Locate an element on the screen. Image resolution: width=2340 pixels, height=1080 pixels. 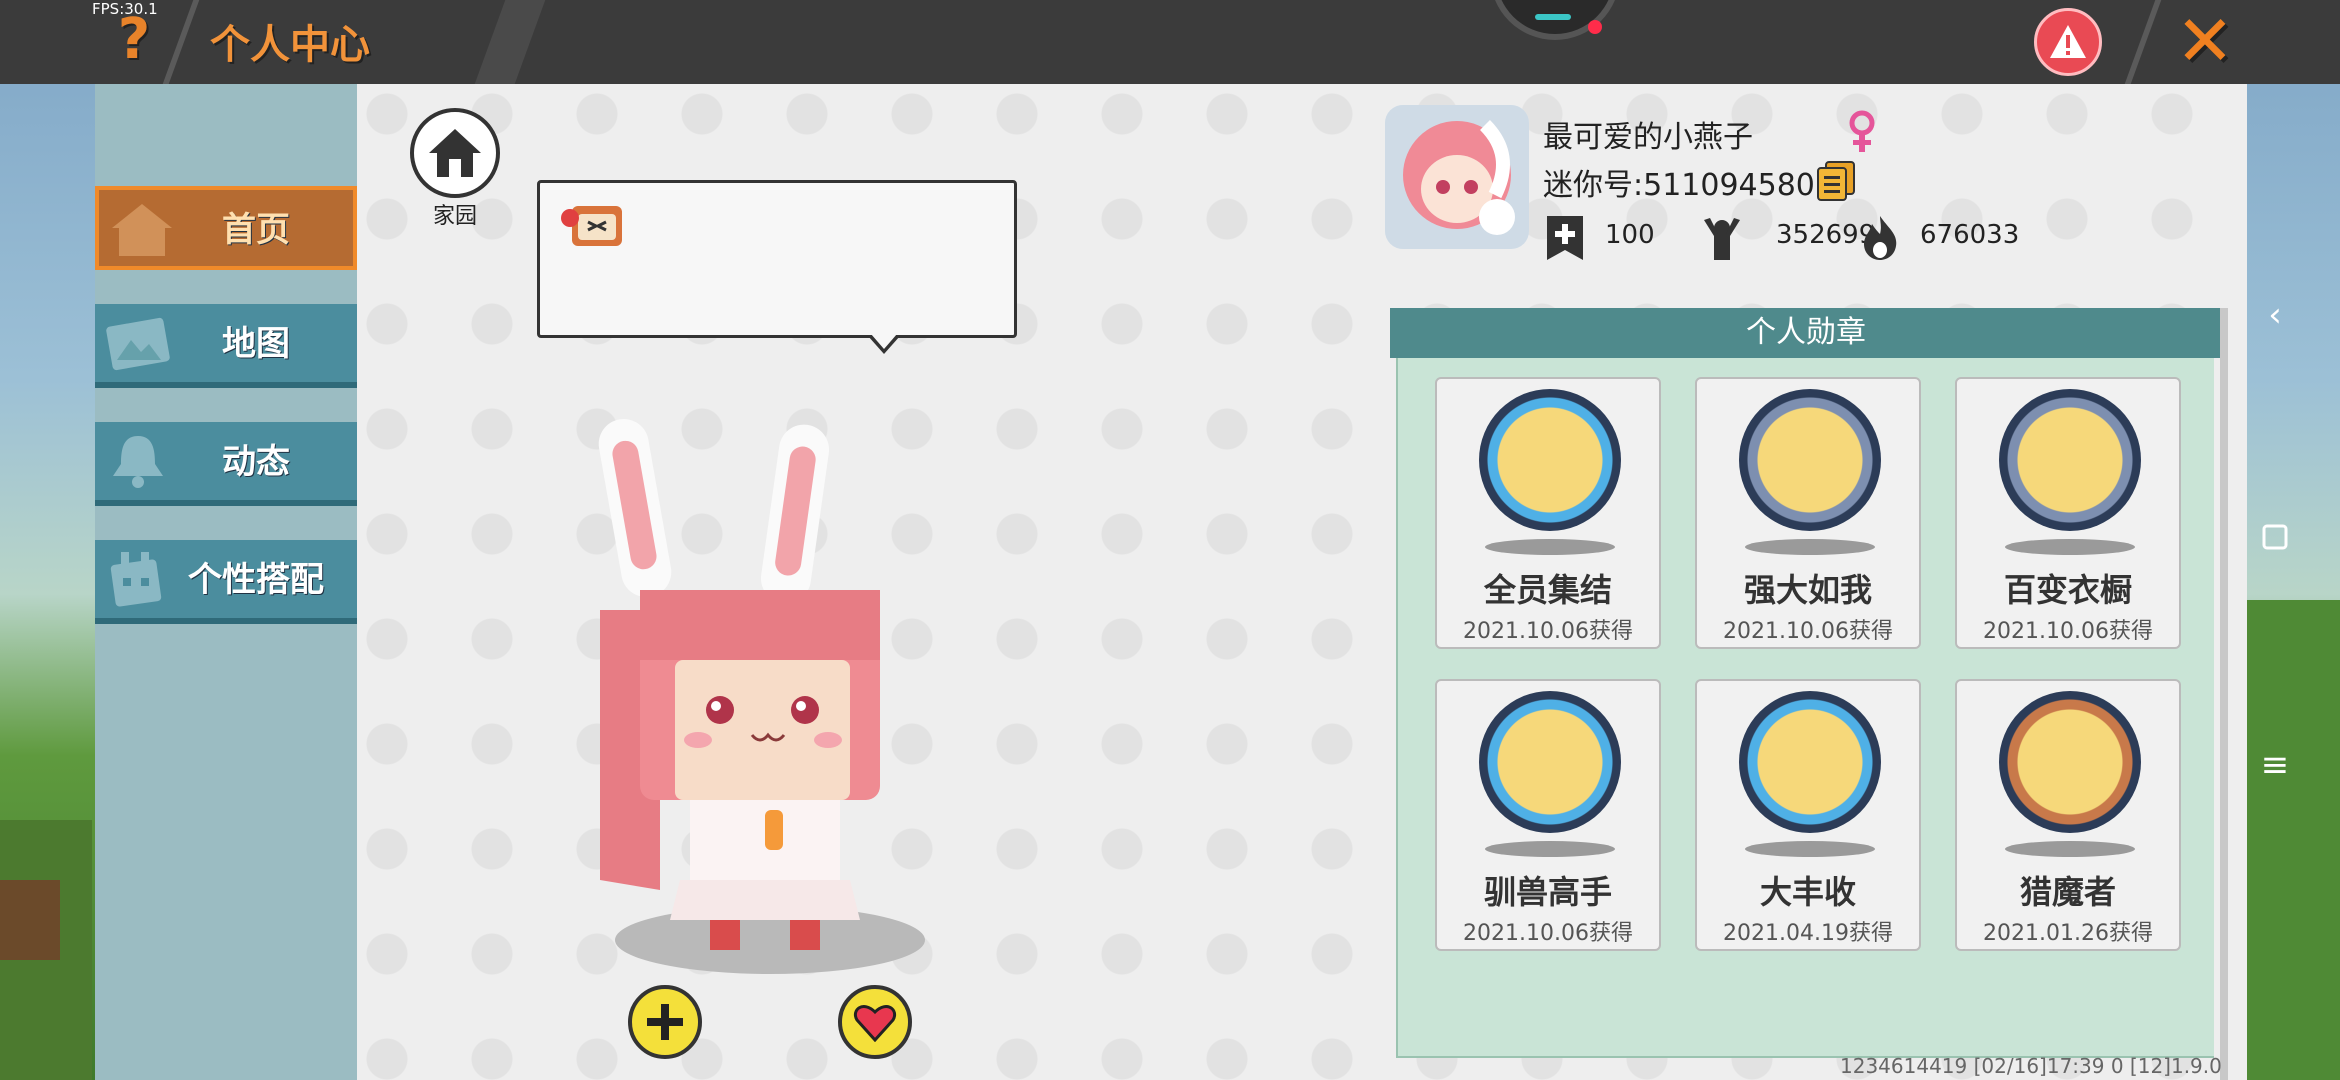
help-button: ? is located at coordinates (134, 40).